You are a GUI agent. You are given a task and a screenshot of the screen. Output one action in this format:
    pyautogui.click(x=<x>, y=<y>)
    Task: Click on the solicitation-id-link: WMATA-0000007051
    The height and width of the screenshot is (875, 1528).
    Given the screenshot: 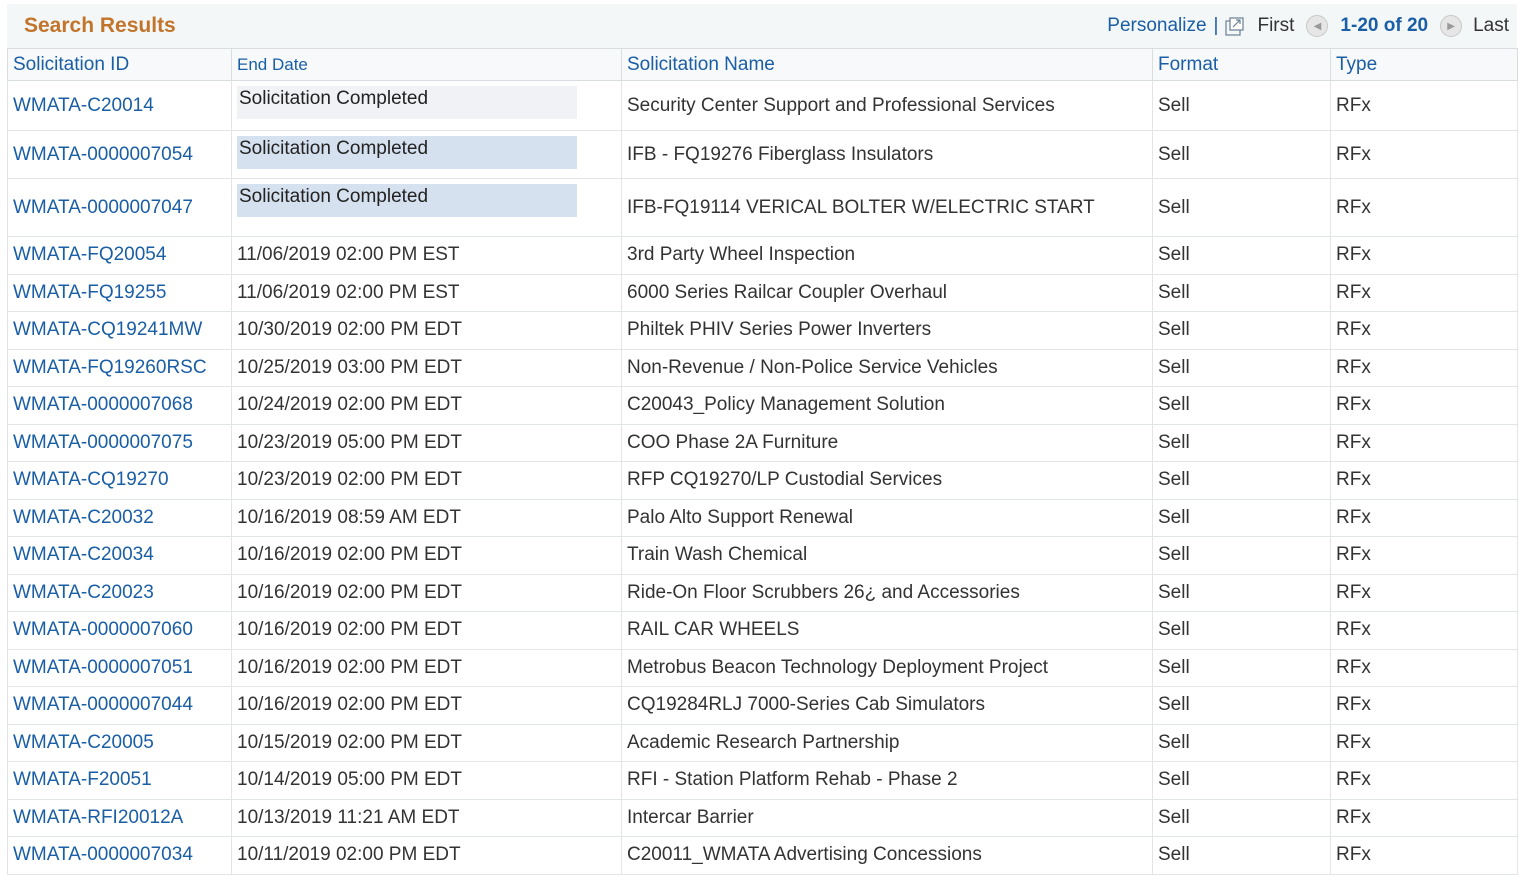 What is the action you would take?
    pyautogui.click(x=119, y=667)
    